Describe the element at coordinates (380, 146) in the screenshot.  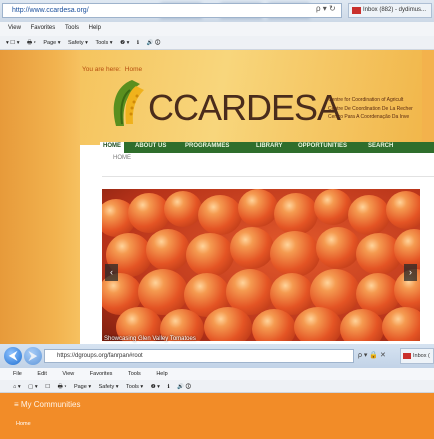
I see `nav-search: SEARCH` at that location.